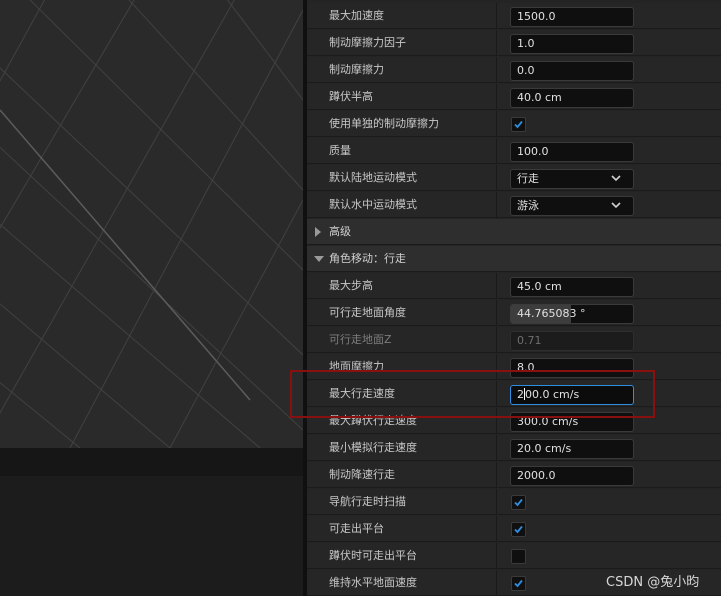  Describe the element at coordinates (526, 43) in the screenshot. I see `field-value: 1.0` at that location.